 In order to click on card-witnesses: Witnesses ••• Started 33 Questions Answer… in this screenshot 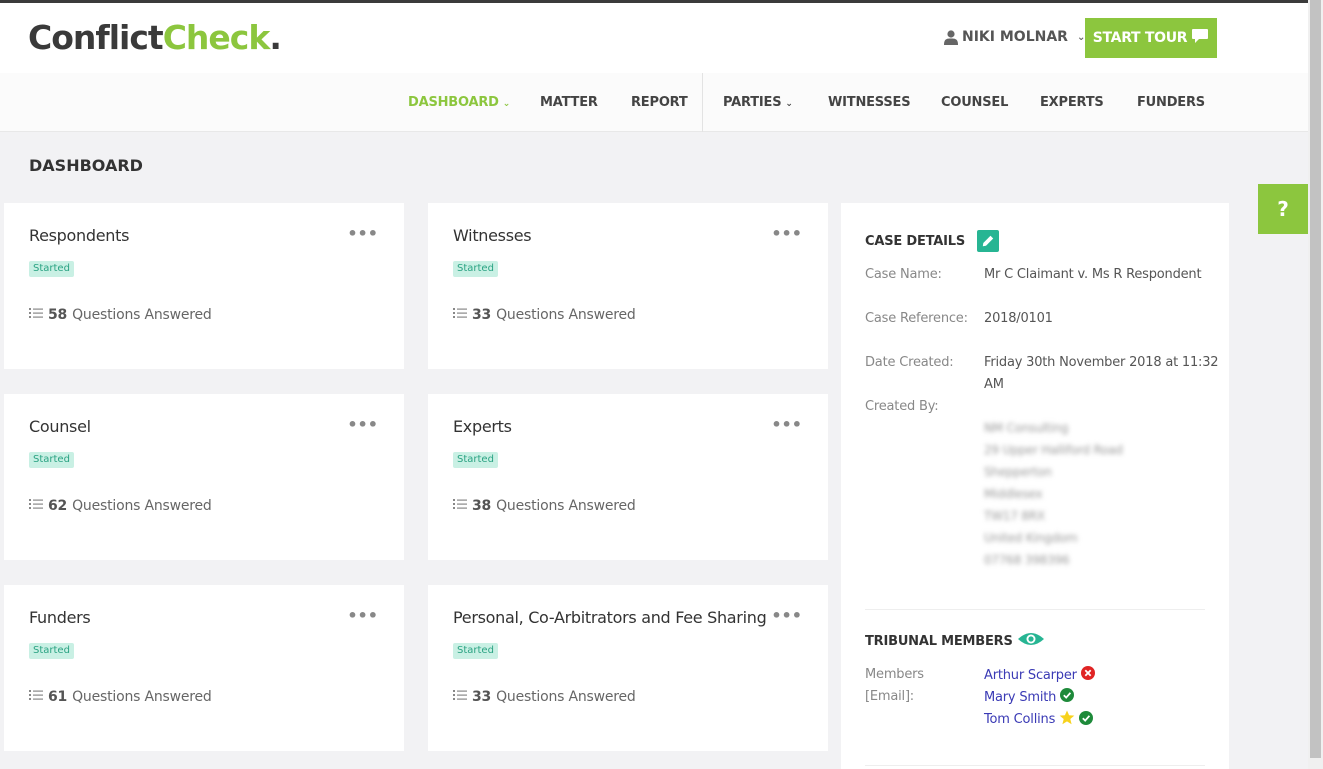, I will do `click(628, 286)`.